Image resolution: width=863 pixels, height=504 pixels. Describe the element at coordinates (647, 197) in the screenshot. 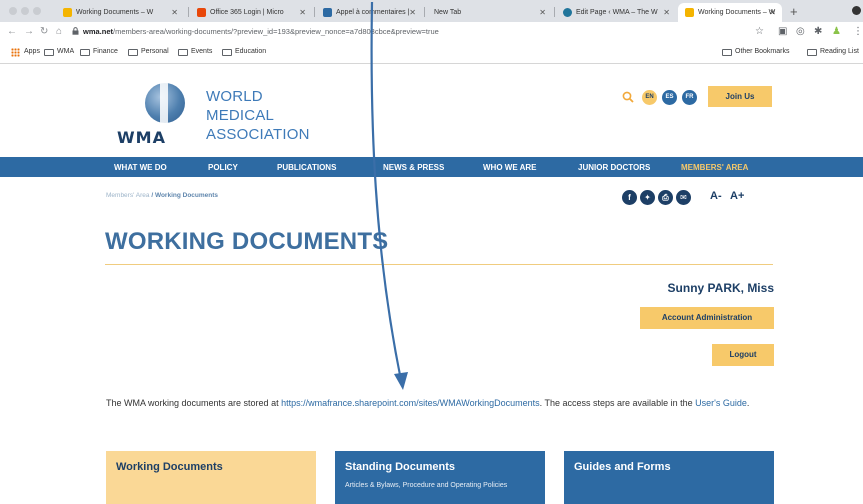

I see `twitter-icon: ✦` at that location.